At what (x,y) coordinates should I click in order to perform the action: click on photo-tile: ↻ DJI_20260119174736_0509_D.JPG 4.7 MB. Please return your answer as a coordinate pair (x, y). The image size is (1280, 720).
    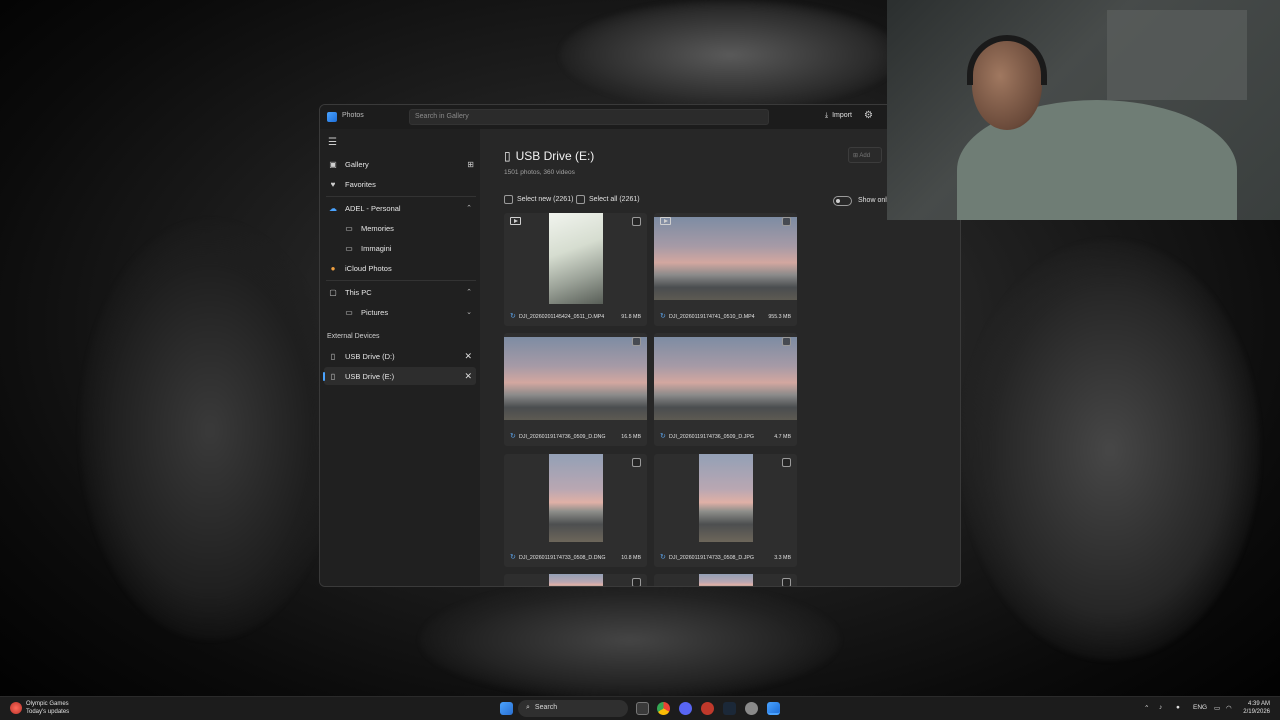
    Looking at the image, I should click on (725, 389).